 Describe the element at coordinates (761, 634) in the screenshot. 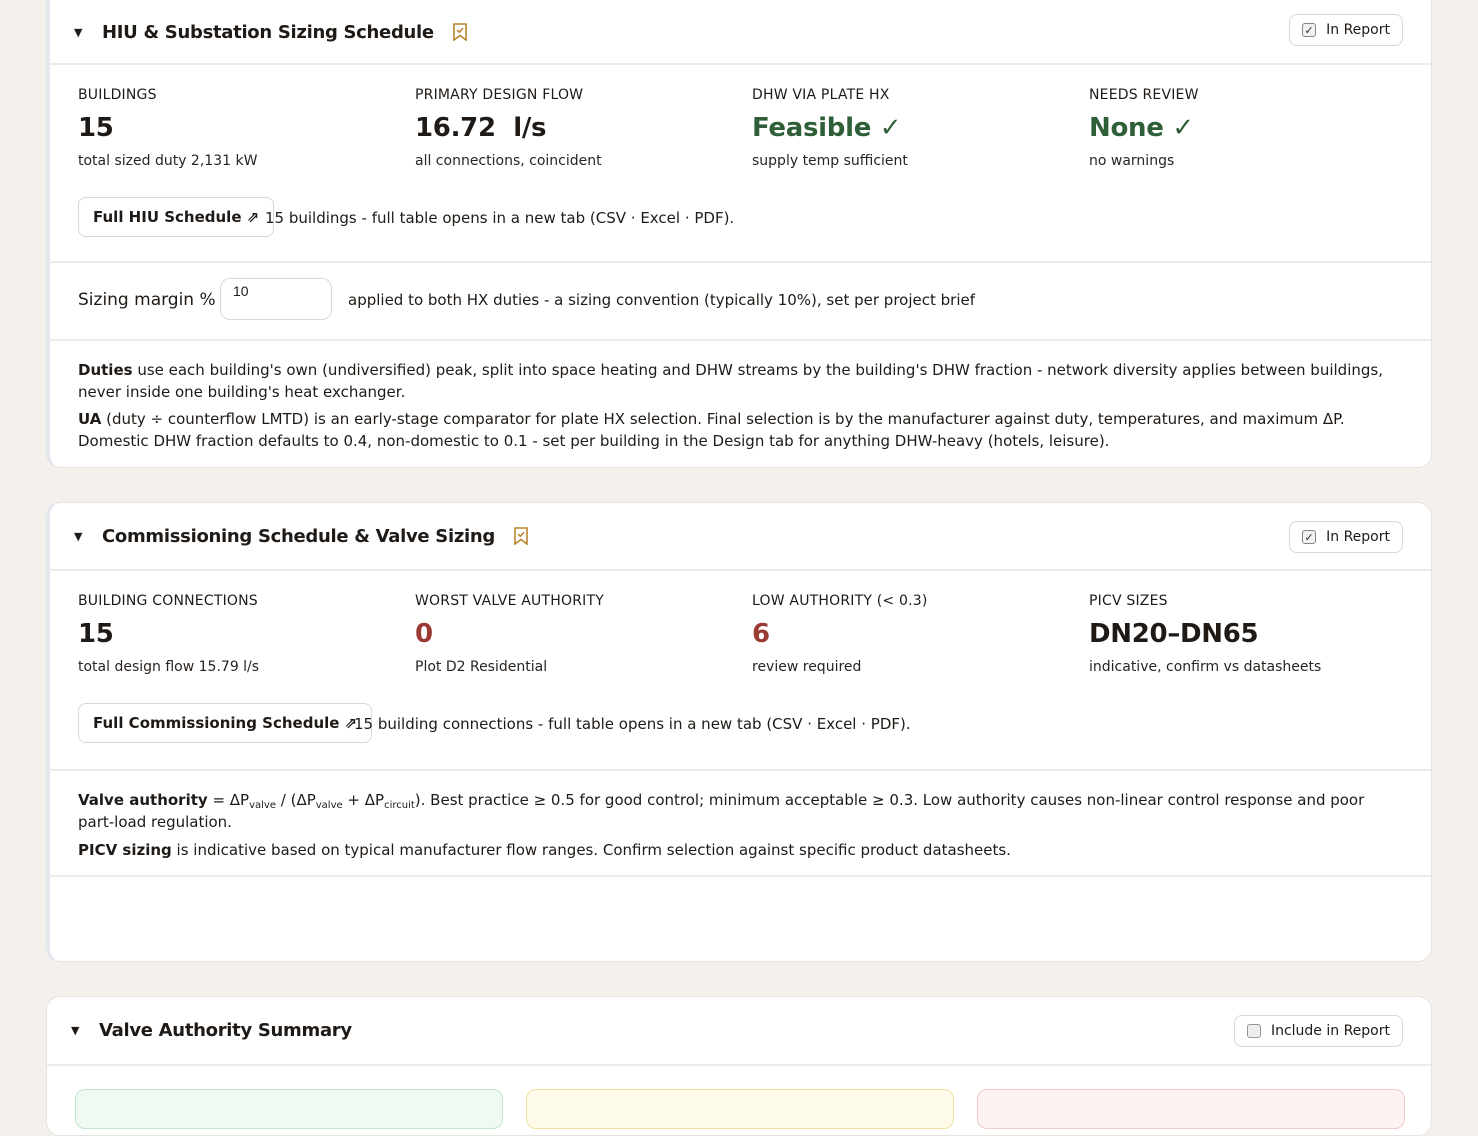

I see `stat-value: 6` at that location.